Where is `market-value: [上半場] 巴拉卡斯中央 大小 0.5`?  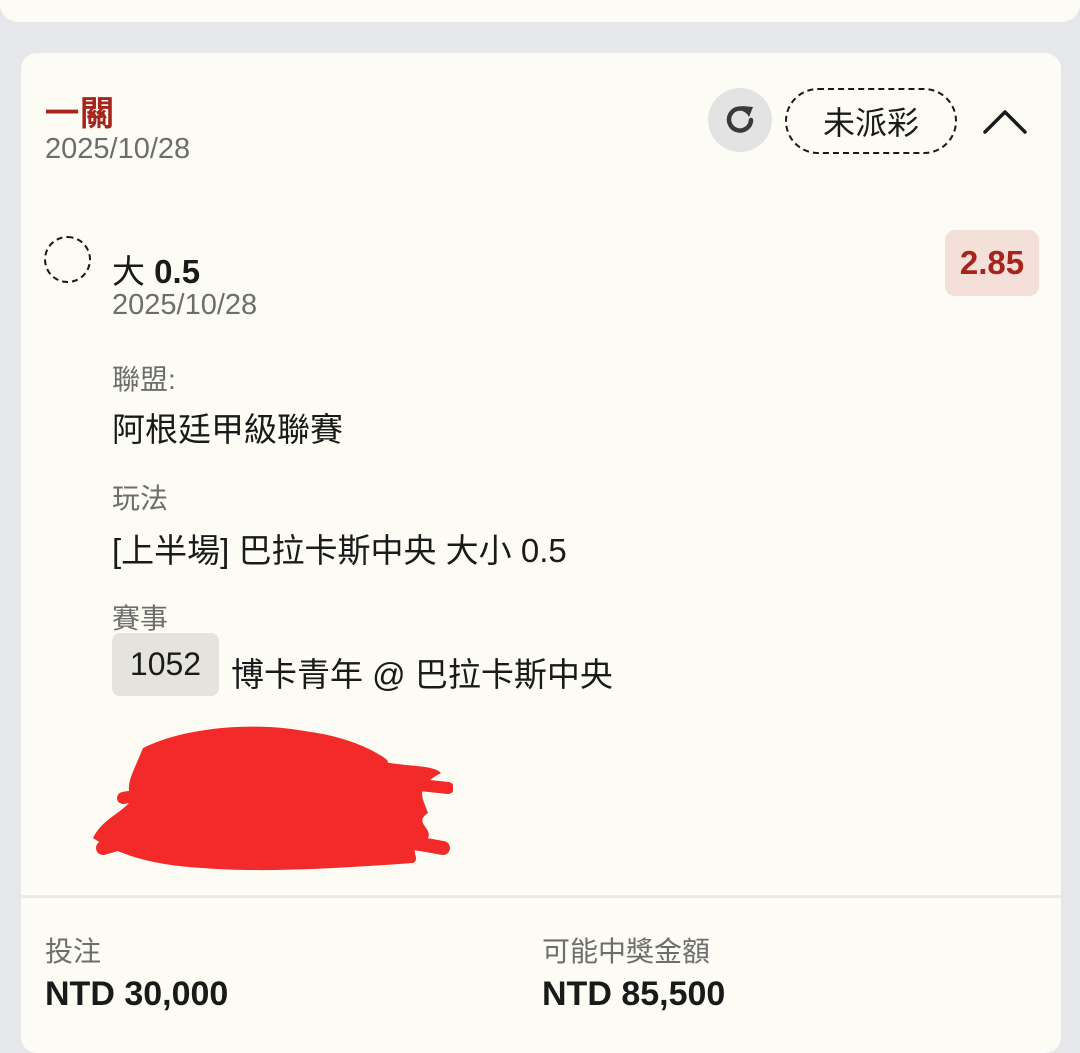 market-value: [上半場] 巴拉卡斯中央 大小 0.5 is located at coordinates (339, 550).